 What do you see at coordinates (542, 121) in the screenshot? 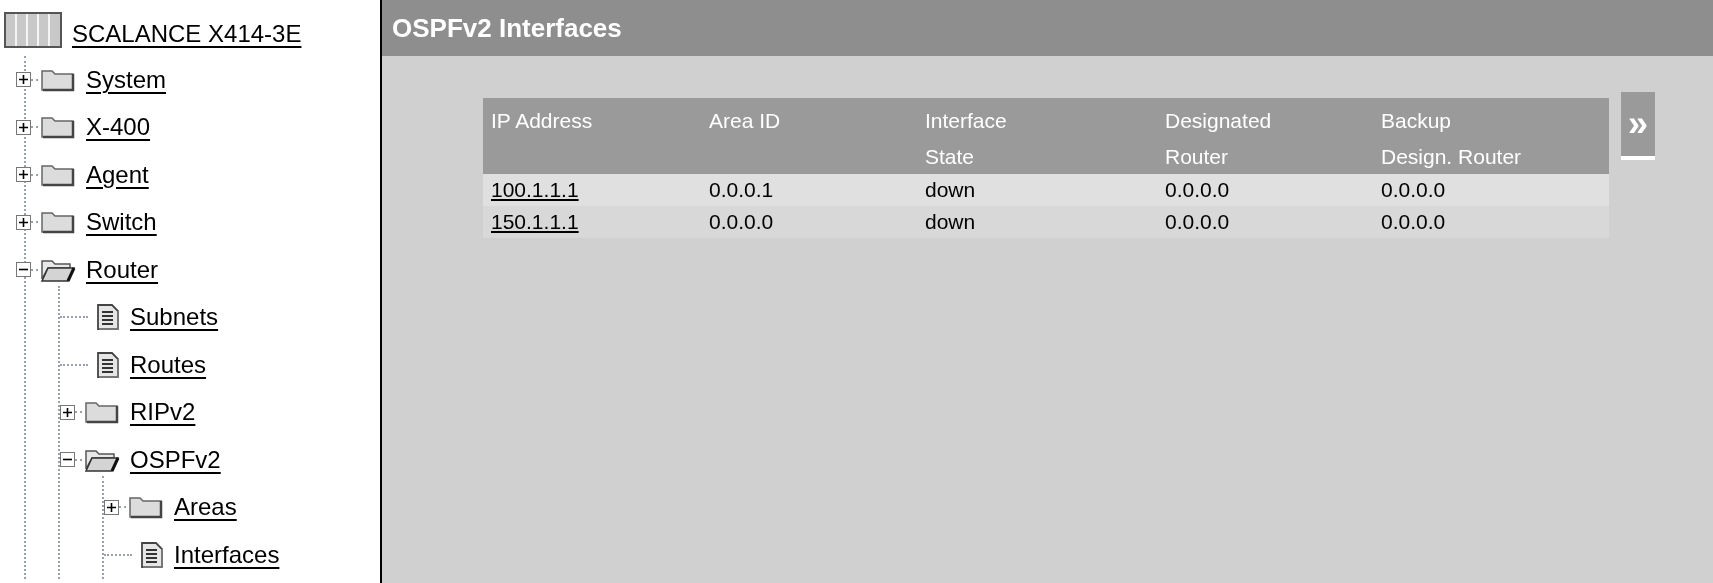
I see `column-header: IP Address` at bounding box center [542, 121].